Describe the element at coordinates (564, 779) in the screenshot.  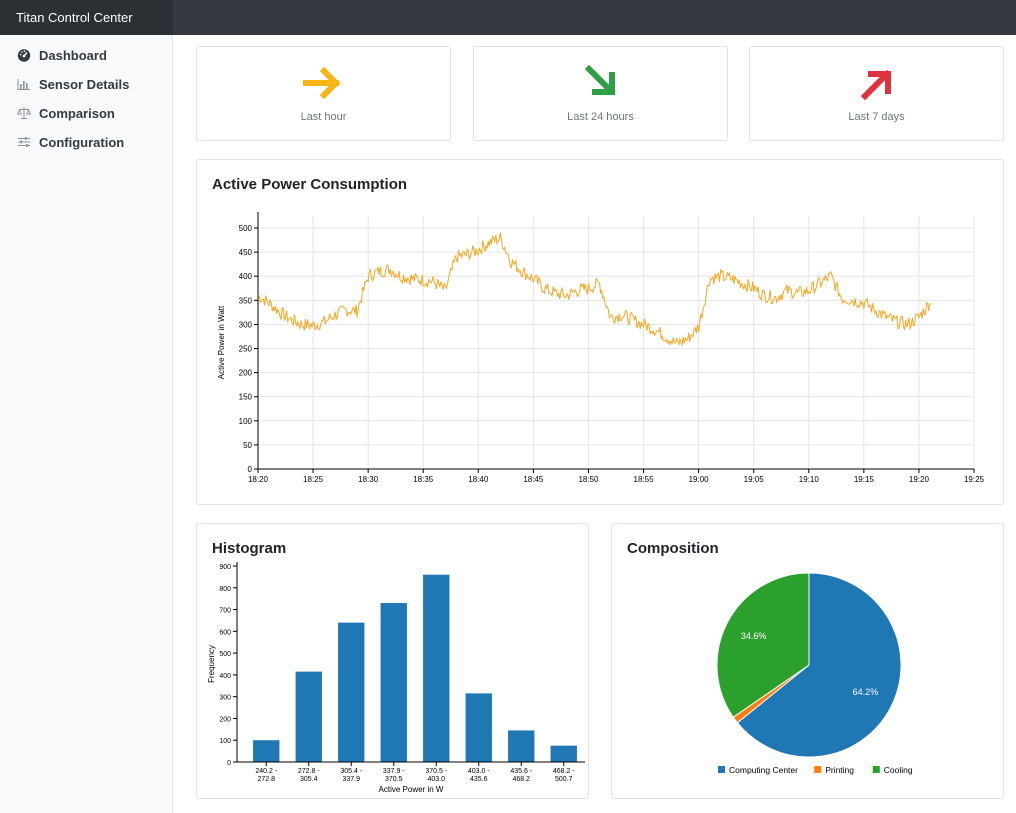
I see `x-tick-label: 500.7` at that location.